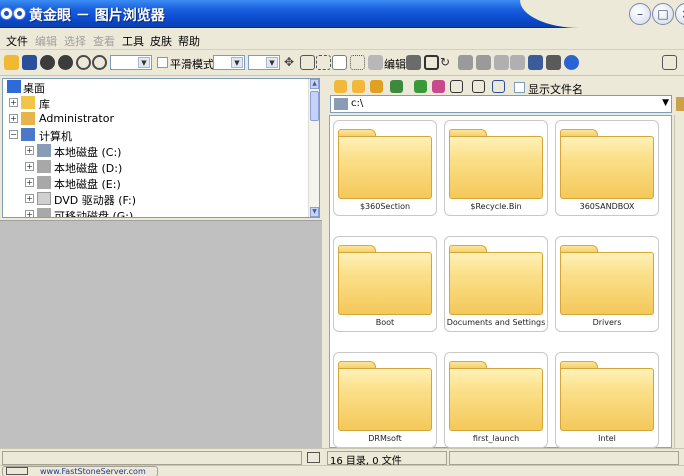 The image size is (684, 476). What do you see at coordinates (65, 62) in the screenshot?
I see `next-icon` at bounding box center [65, 62].